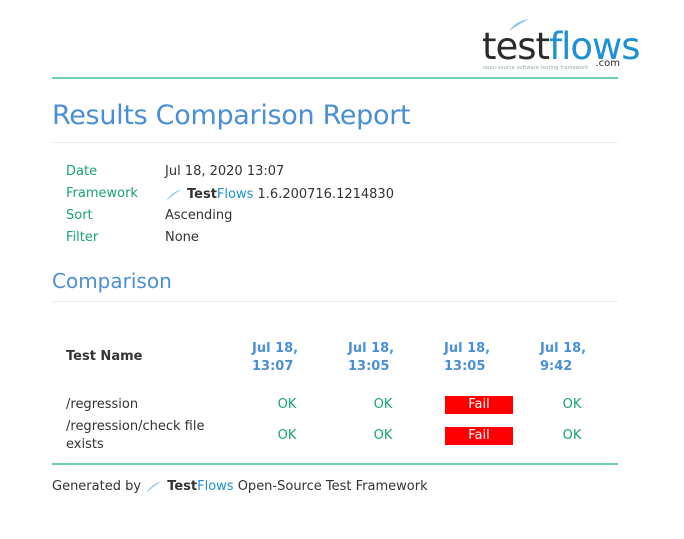 The height and width of the screenshot is (539, 684). I want to click on meta-value: None, so click(182, 237).